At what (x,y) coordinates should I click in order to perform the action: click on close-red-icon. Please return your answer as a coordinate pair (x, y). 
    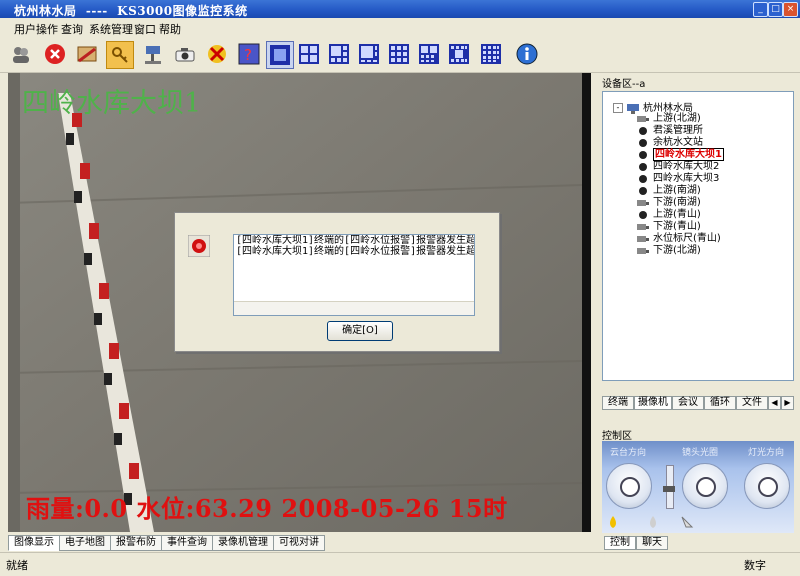
    Looking at the image, I should click on (55, 54).